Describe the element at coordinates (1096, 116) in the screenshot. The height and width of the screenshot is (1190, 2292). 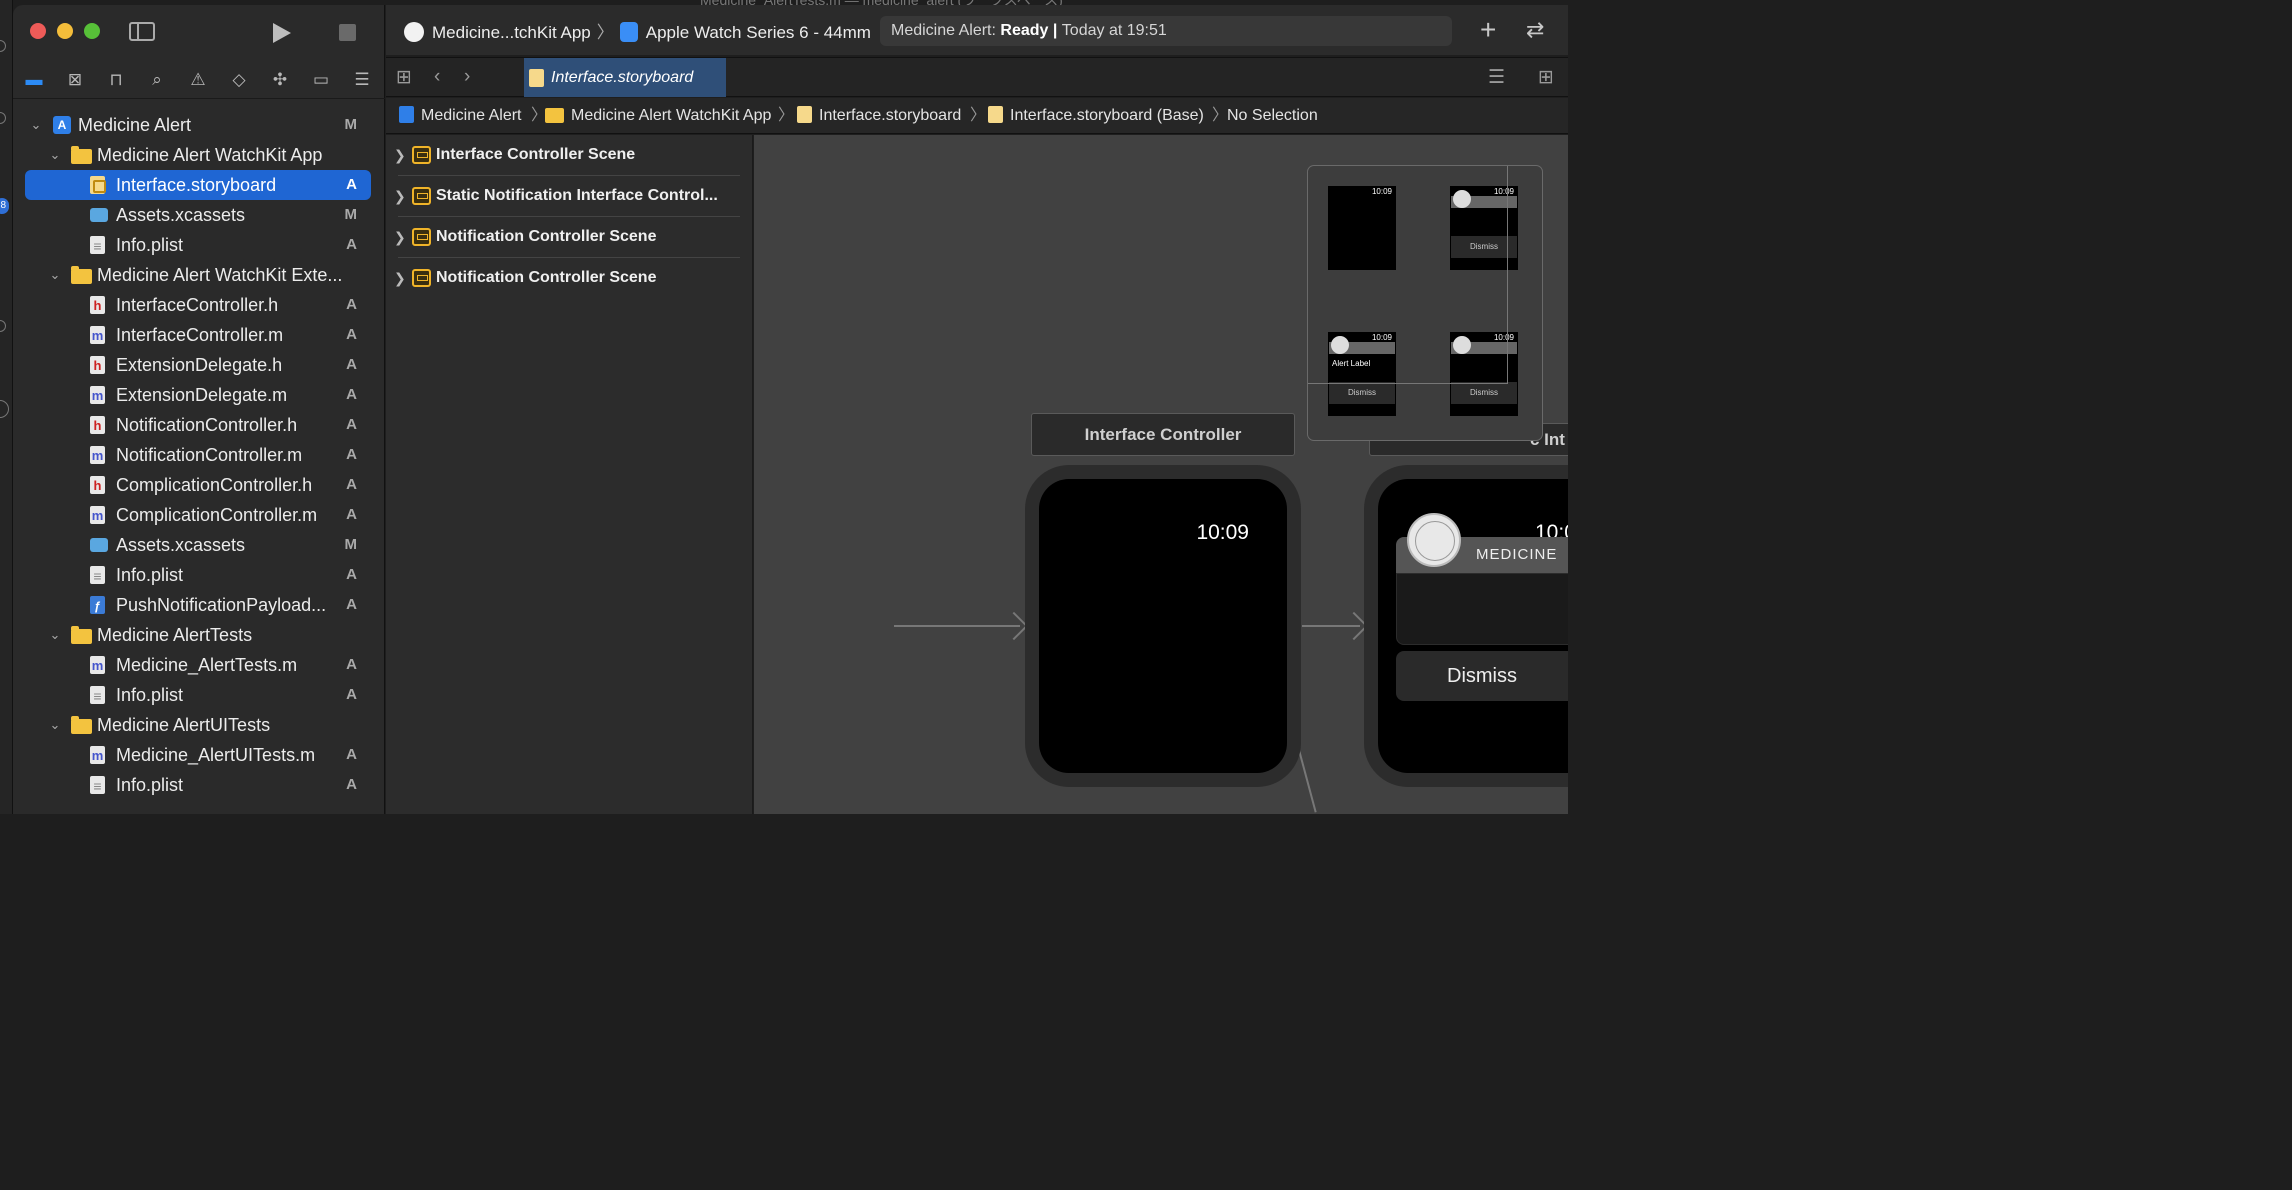
I see `breadcrumb-storyboard-base: Interface.storyboard (Base)` at that location.